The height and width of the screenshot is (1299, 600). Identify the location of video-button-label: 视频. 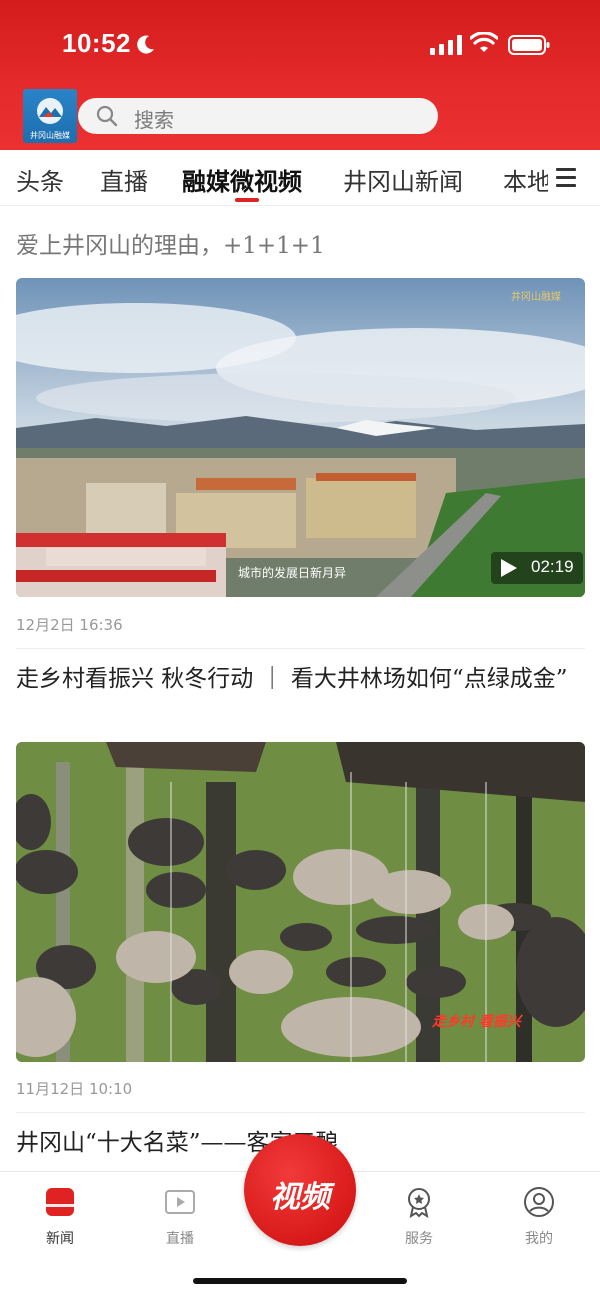
(300, 1197).